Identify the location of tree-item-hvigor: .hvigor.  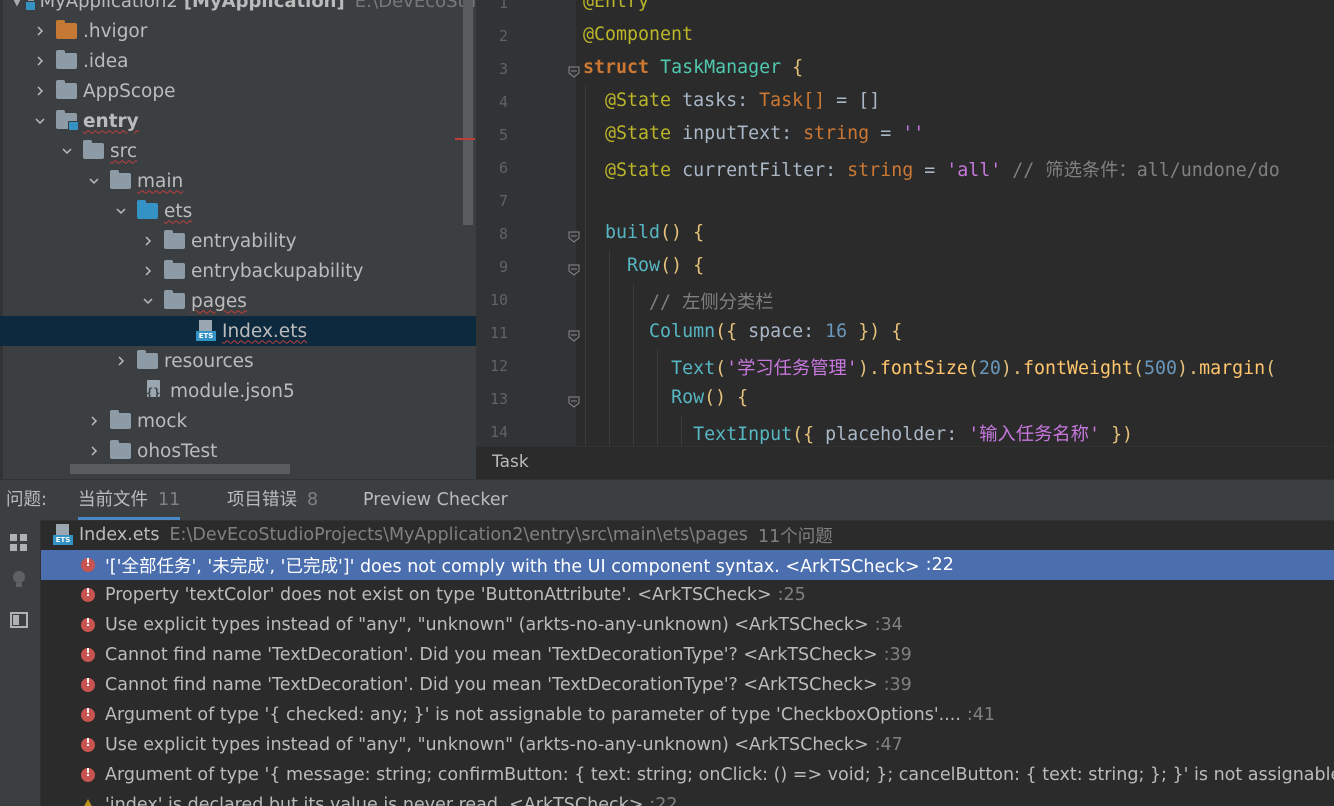
(238, 31).